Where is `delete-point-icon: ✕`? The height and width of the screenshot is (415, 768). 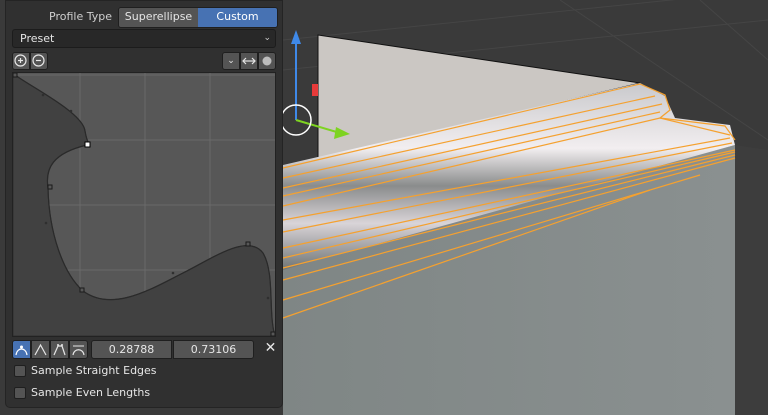 delete-point-icon: ✕ is located at coordinates (270, 349).